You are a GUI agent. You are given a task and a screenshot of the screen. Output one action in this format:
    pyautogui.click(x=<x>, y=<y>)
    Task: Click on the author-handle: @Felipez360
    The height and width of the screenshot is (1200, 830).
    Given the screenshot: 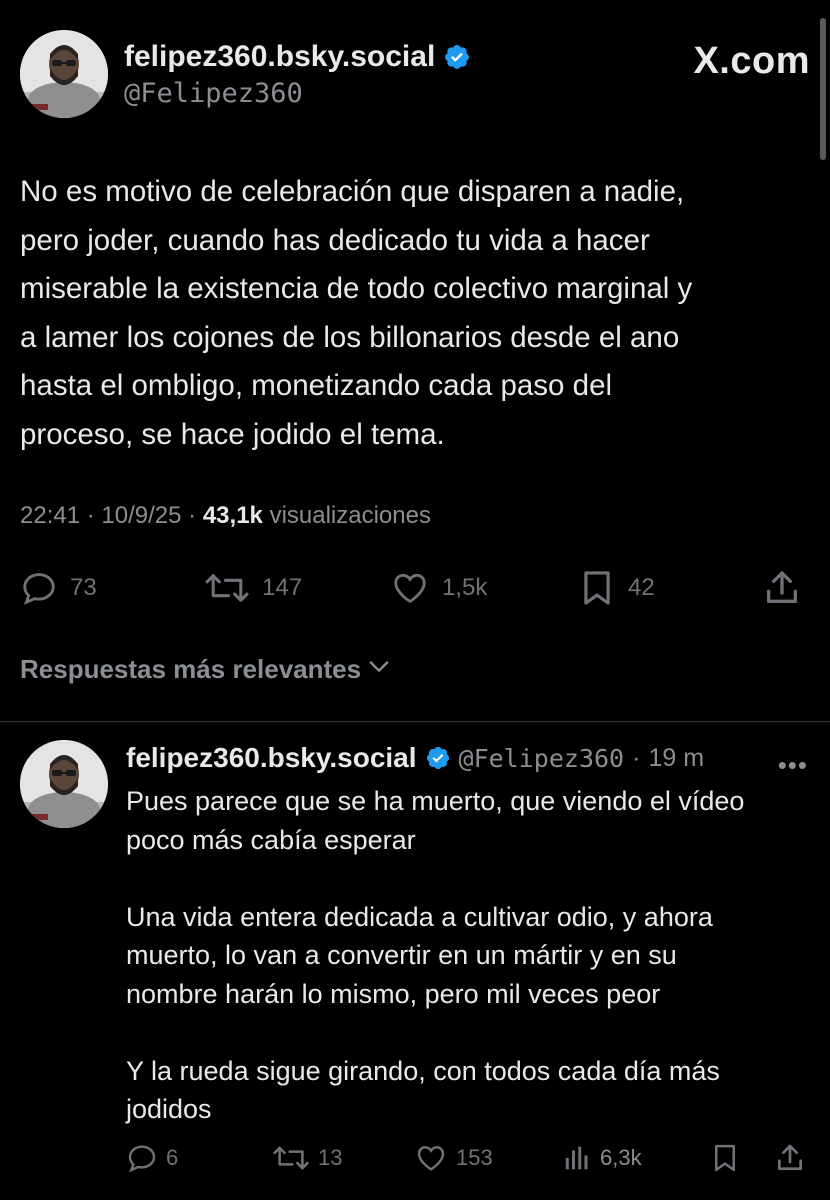 What is the action you would take?
    pyautogui.click(x=297, y=93)
    